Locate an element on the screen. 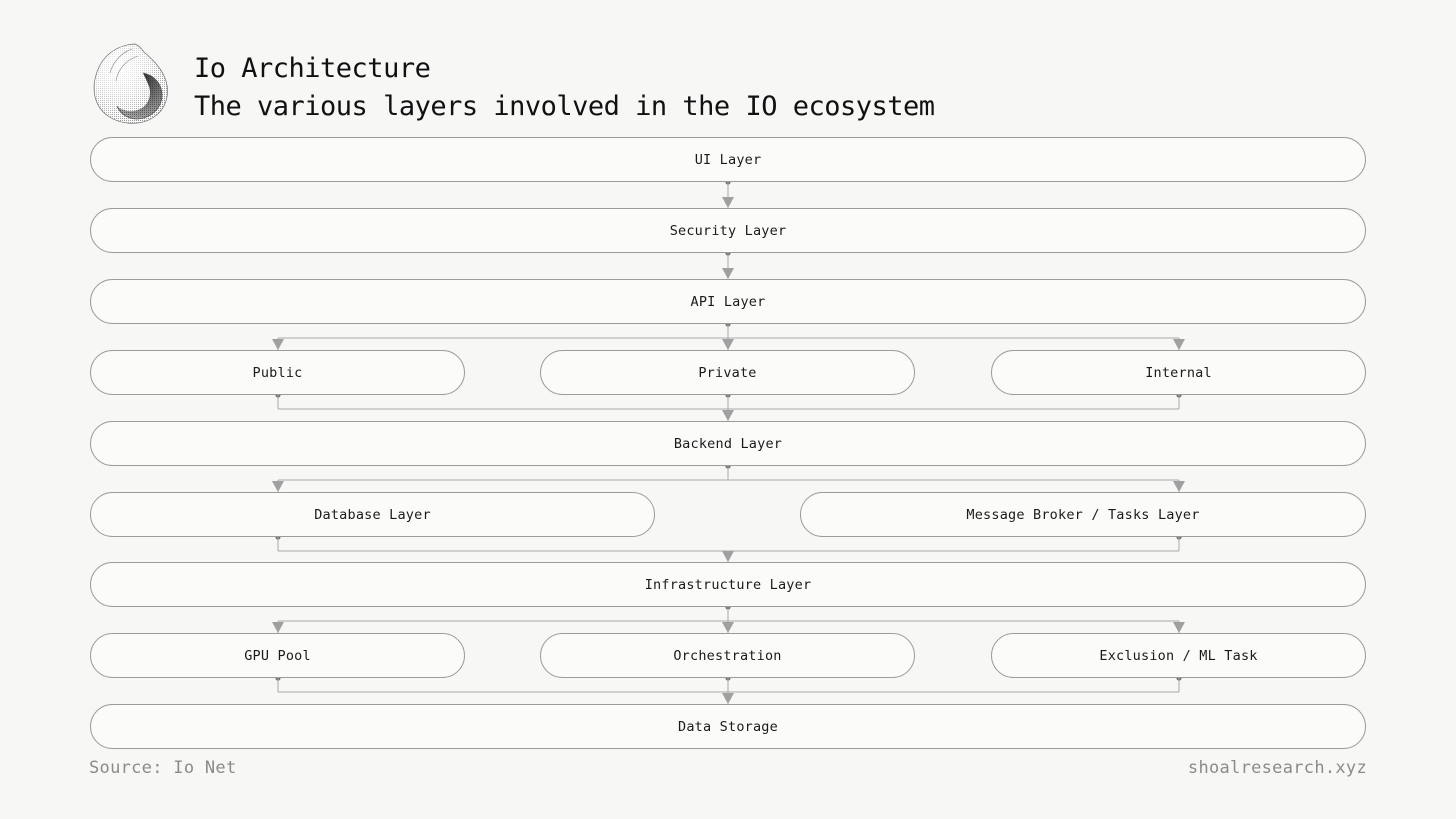 The height and width of the screenshot is (819, 1456). node-security: Security Layer is located at coordinates (728, 230).